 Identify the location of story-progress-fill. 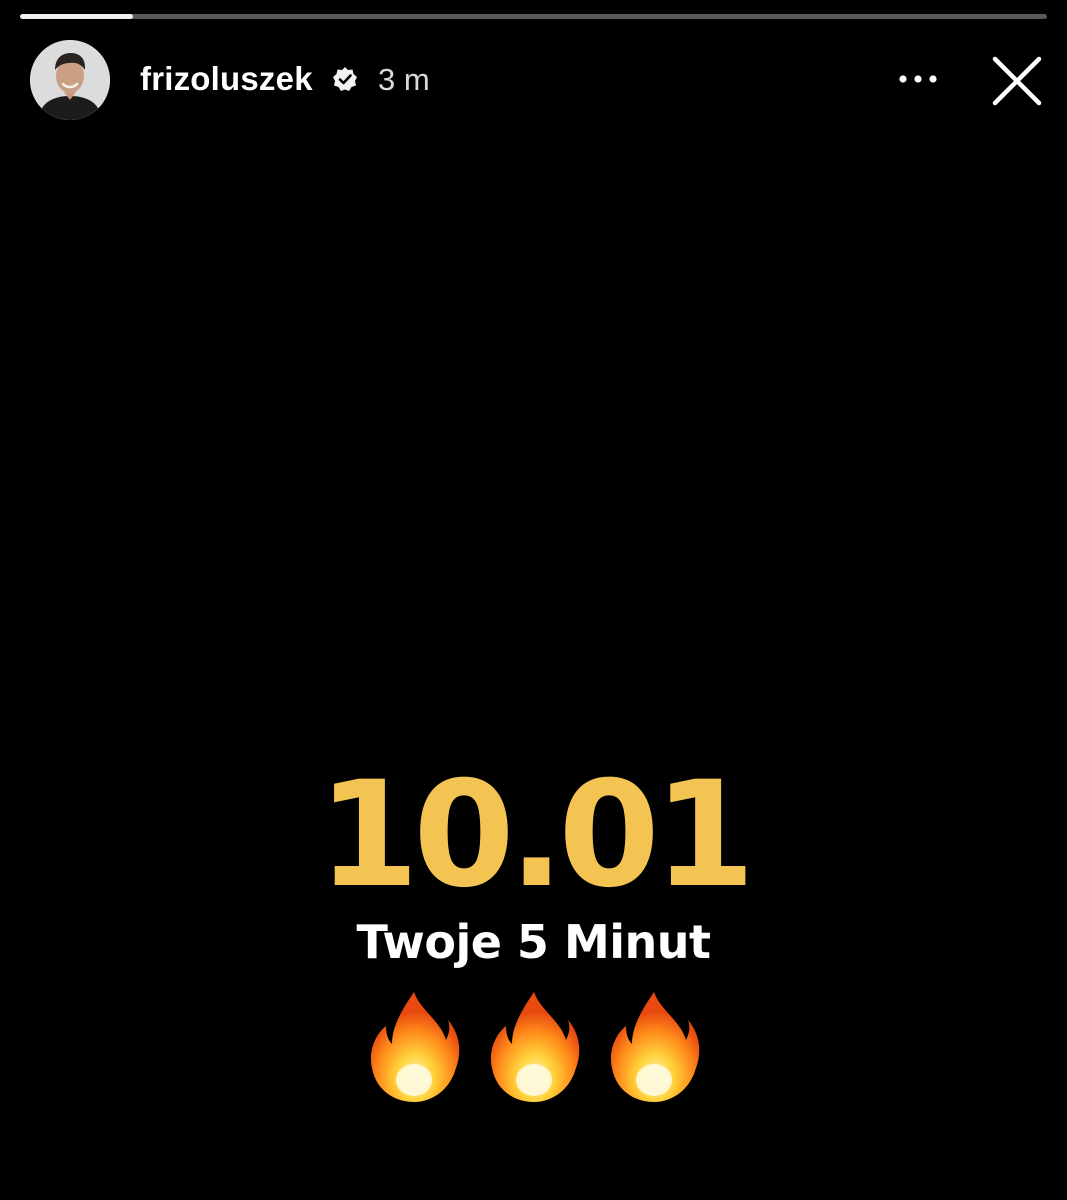
(76, 16).